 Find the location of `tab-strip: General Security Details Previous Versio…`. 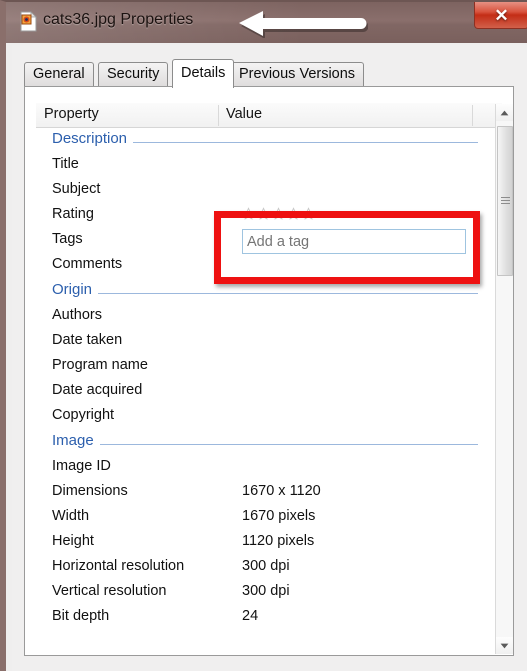

tab-strip: General Security Details Previous Versio… is located at coordinates (269, 73).